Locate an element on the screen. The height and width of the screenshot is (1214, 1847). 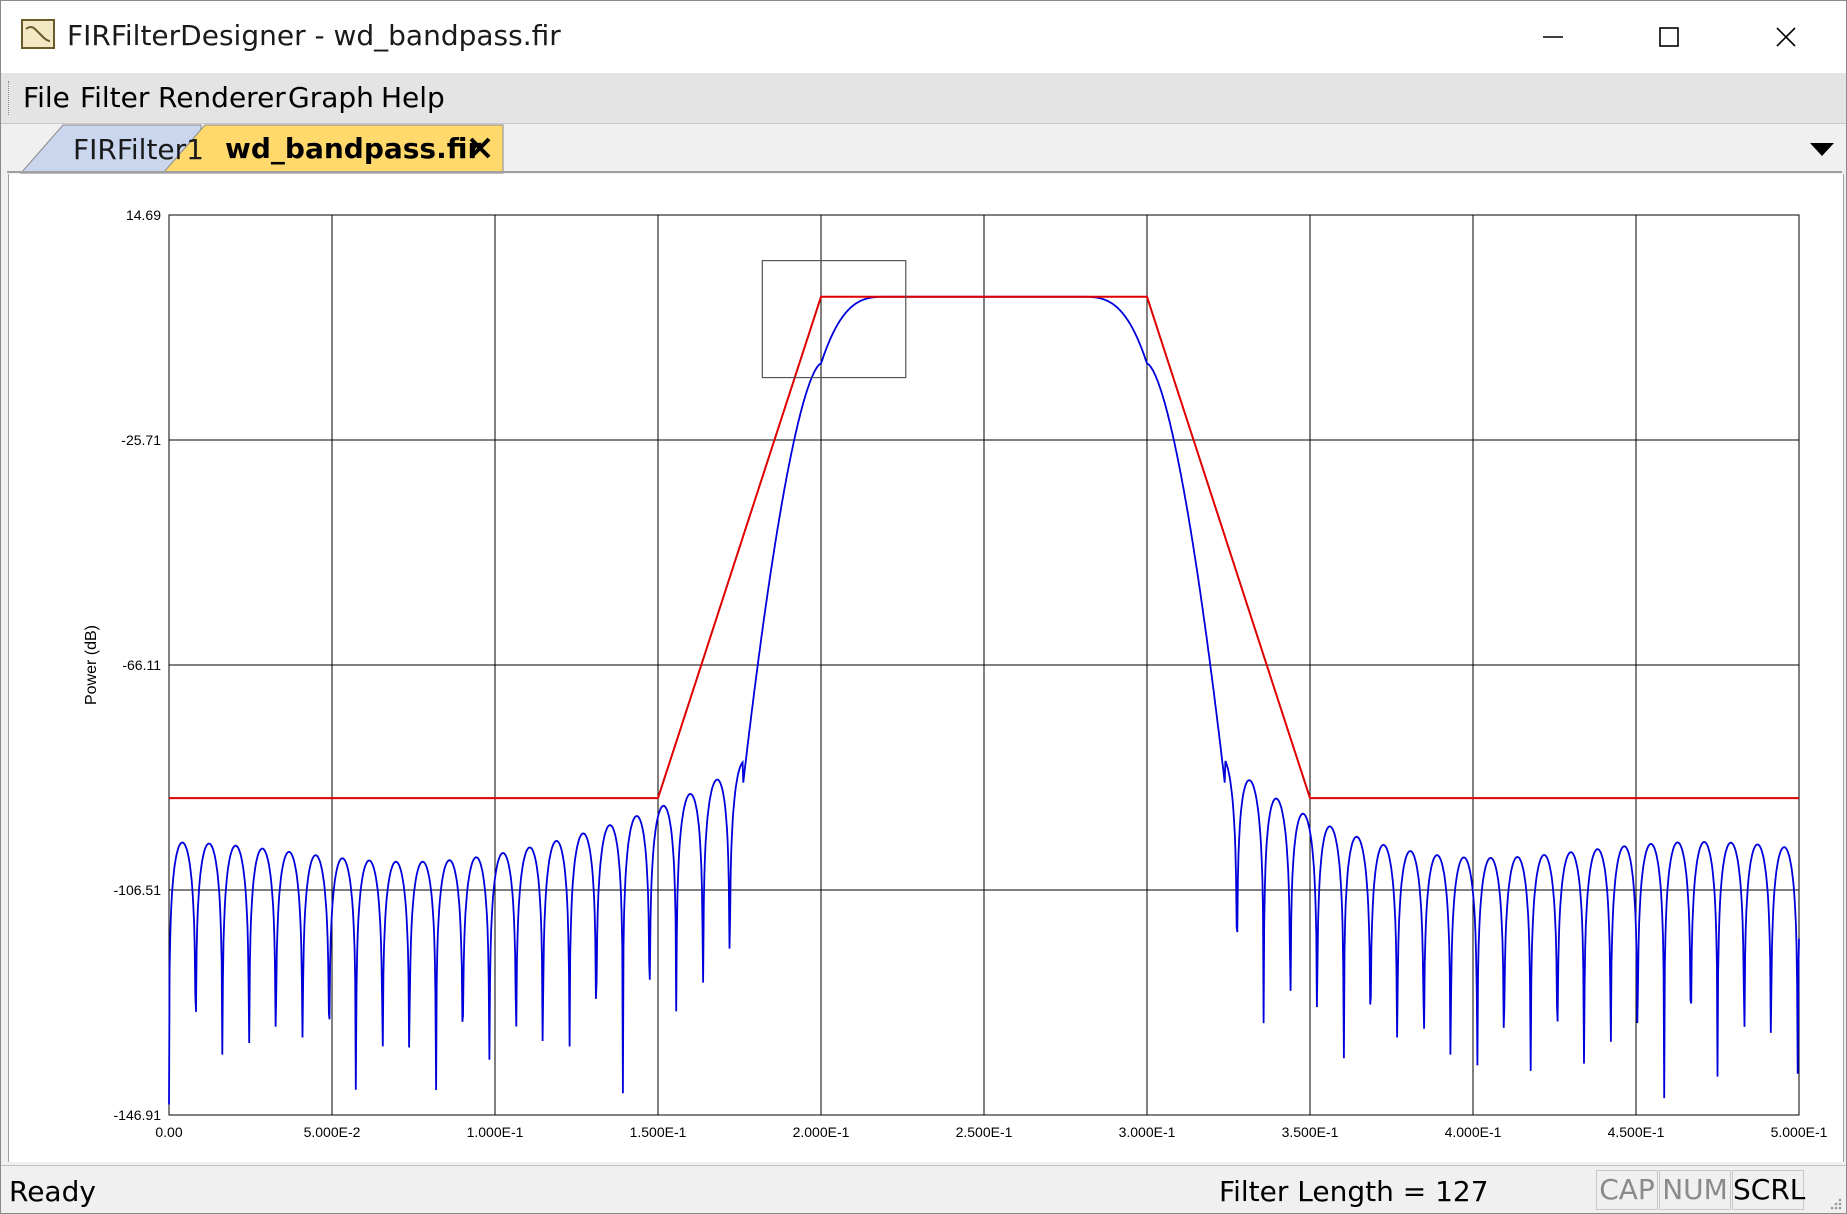
x-tick-label: 5.000E-1 is located at coordinates (1799, 1132).